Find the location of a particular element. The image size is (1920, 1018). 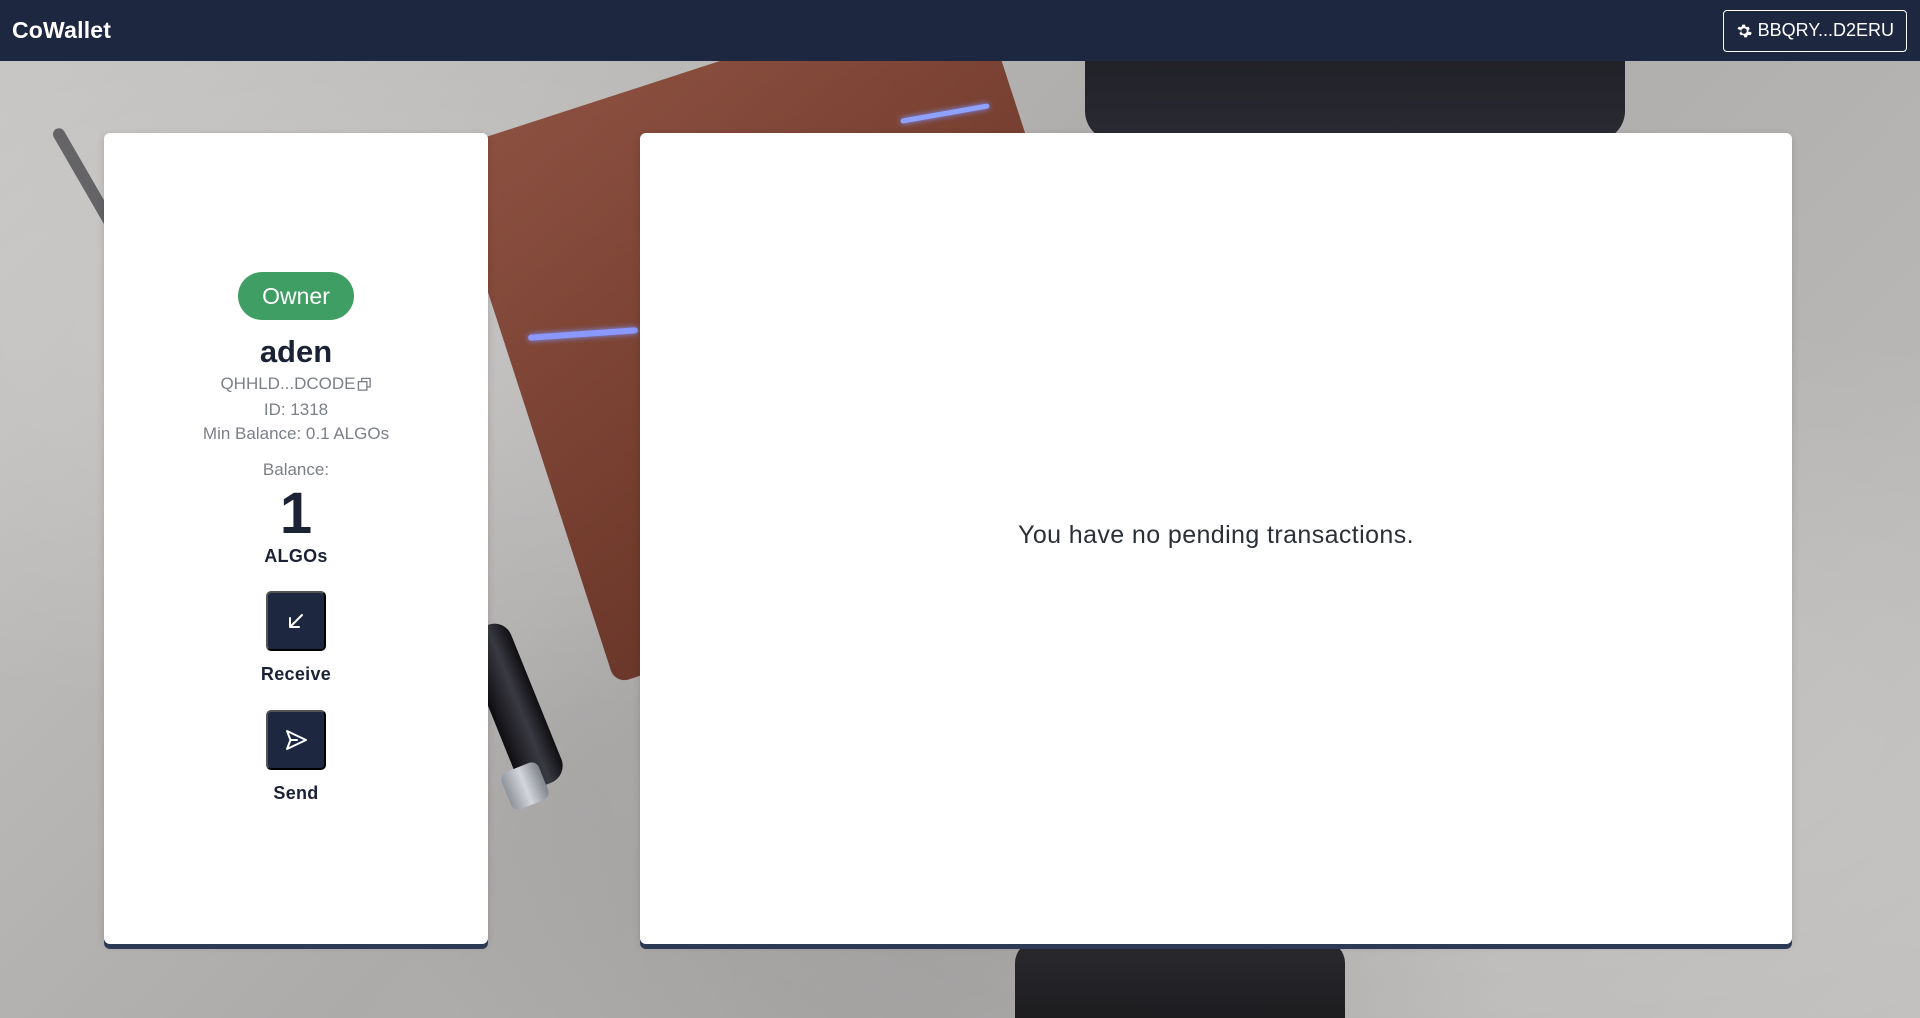

empty-transactions-message: You have no pending transactions. is located at coordinates (1216, 535).